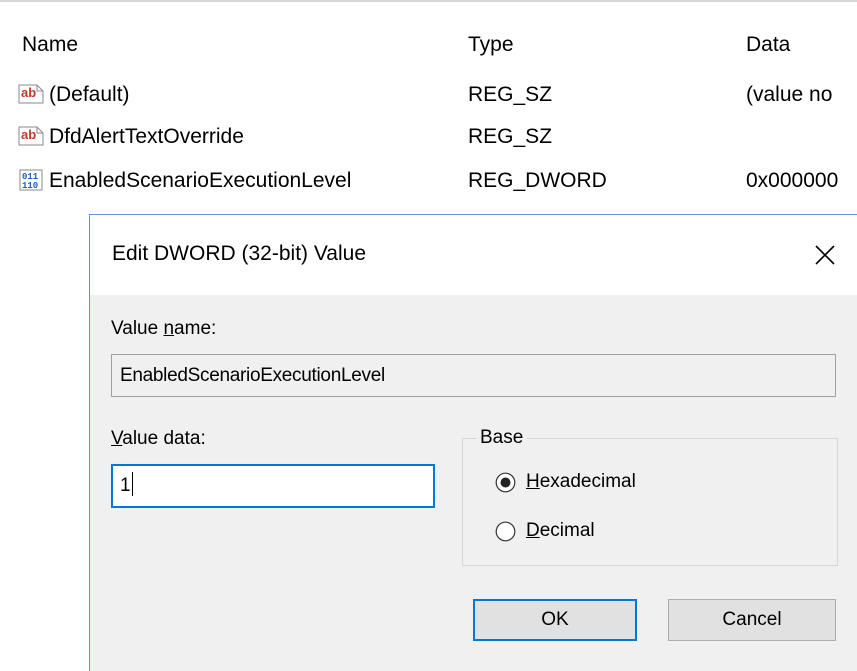  I want to click on registry-value-row: ab DfdAlertTextOverride REG_SZ, so click(428, 137).